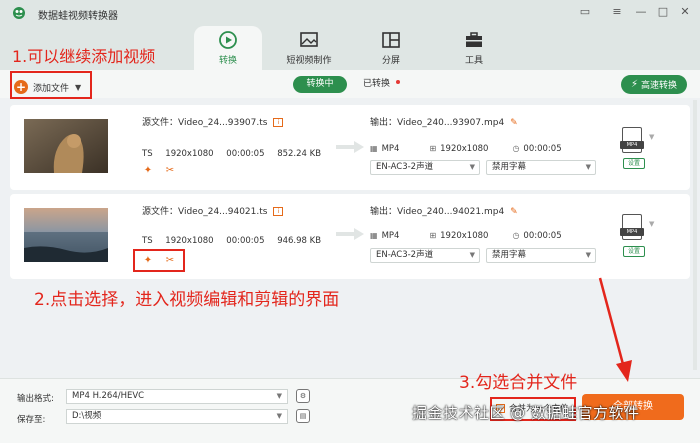 Image resolution: width=700 pixels, height=443 pixels. What do you see at coordinates (390, 61) in the screenshot?
I see `tab-split-screen-label: 分屏` at bounding box center [390, 61].